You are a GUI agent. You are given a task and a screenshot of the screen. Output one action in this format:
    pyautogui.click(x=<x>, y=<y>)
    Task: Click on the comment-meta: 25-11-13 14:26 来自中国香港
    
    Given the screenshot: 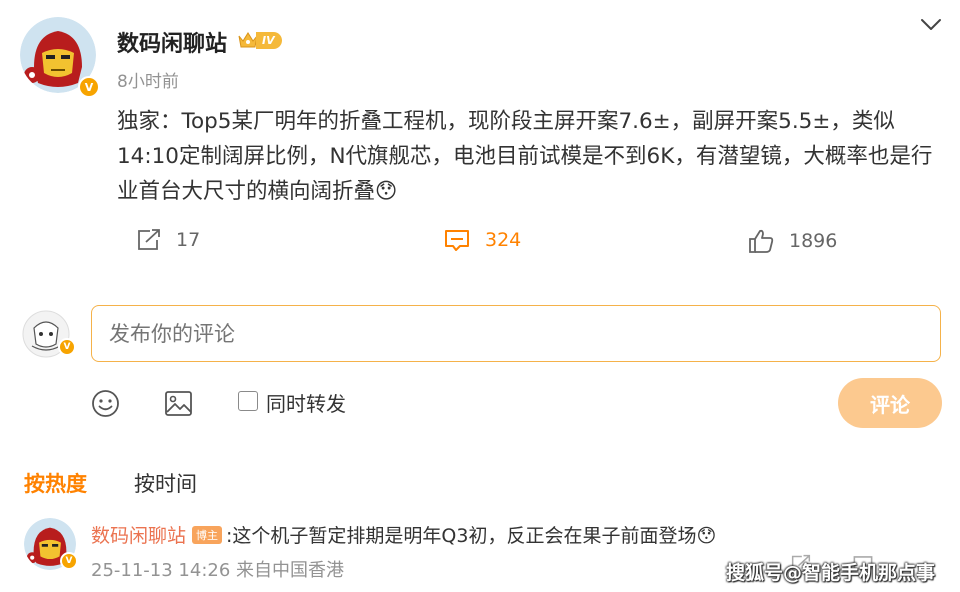 What is the action you would take?
    pyautogui.click(x=217, y=569)
    